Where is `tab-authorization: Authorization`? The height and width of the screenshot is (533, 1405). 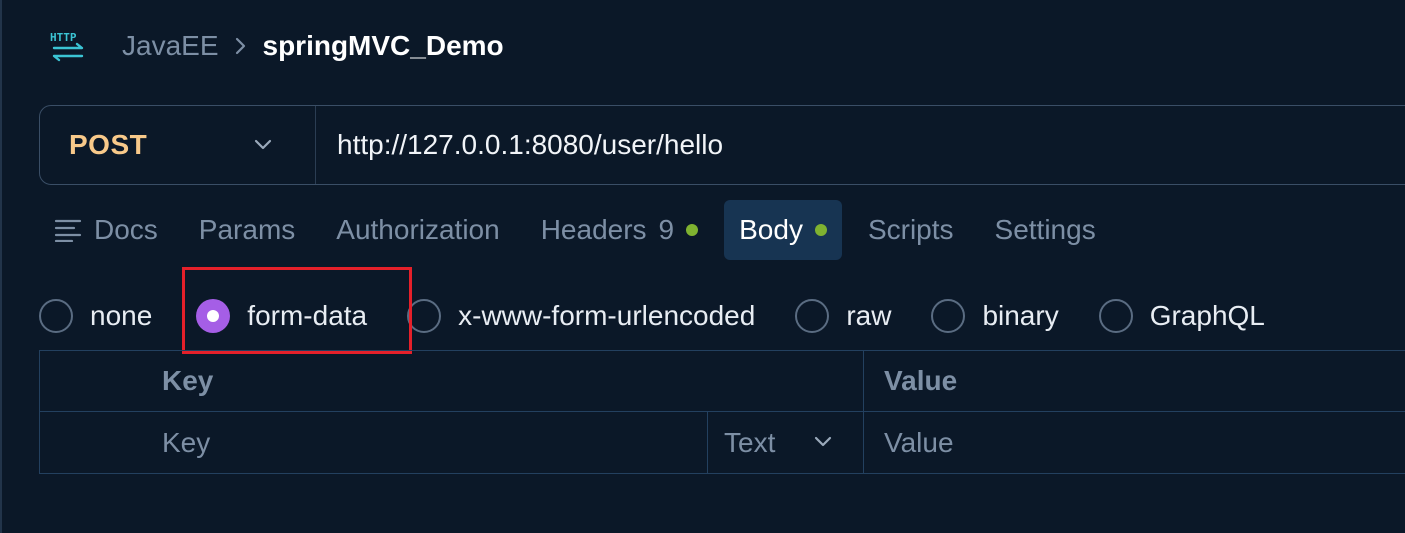
tab-authorization: Authorization is located at coordinates (417, 230).